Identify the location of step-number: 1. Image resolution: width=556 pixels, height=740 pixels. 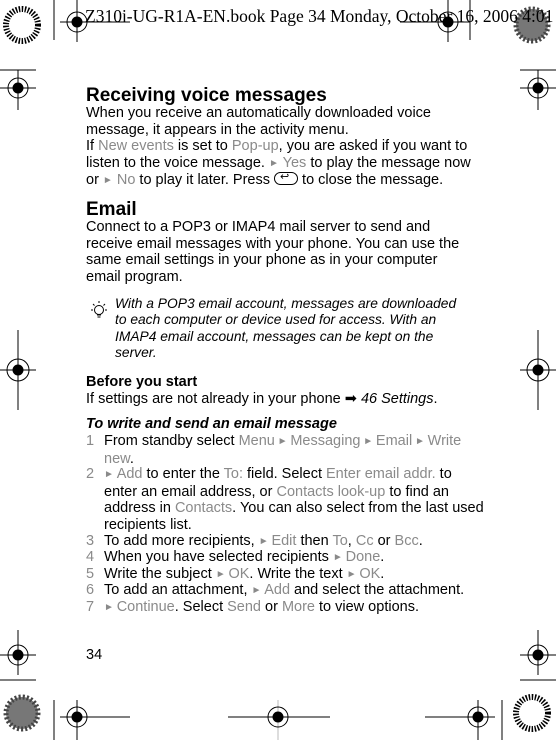
(90, 441).